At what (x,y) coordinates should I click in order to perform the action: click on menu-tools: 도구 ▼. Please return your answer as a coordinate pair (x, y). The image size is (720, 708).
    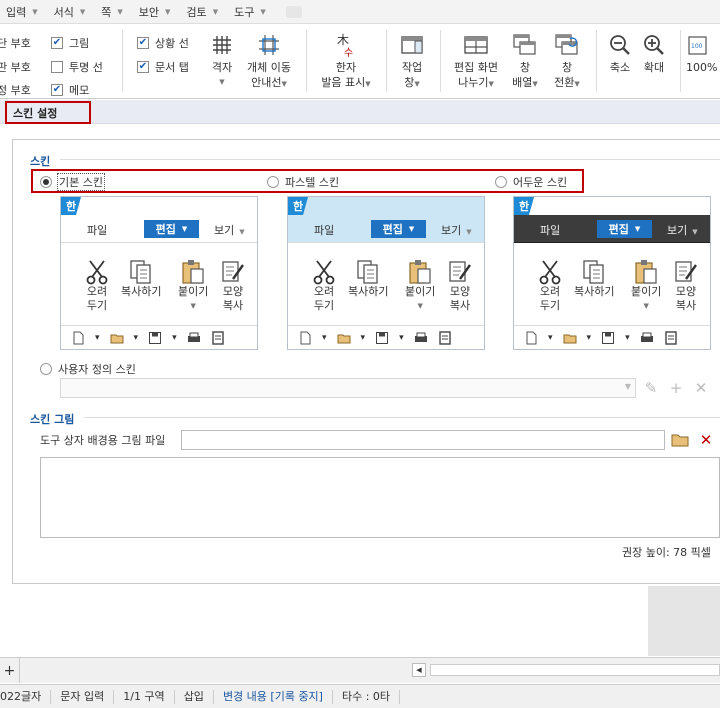
    Looking at the image, I should click on (250, 12).